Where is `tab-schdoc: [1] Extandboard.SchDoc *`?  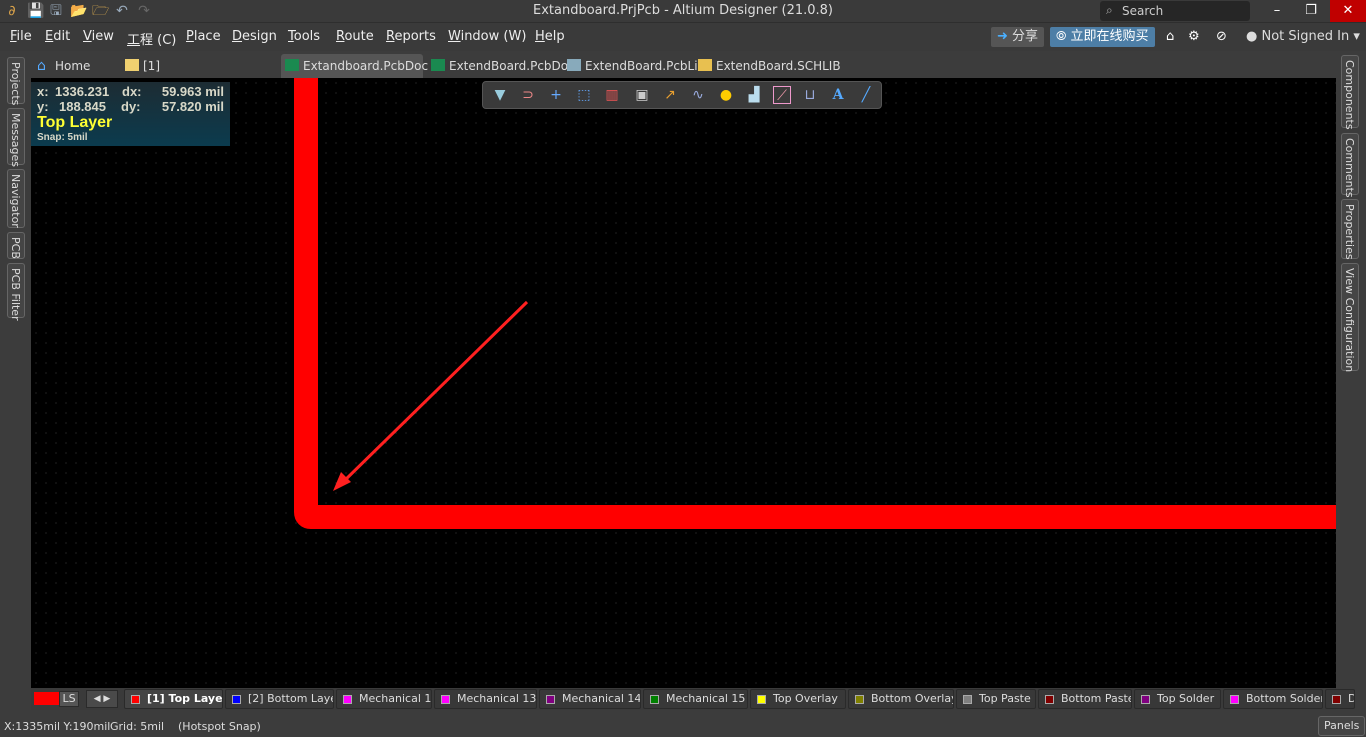 tab-schdoc: [1] Extandboard.SchDoc * is located at coordinates (200, 75).